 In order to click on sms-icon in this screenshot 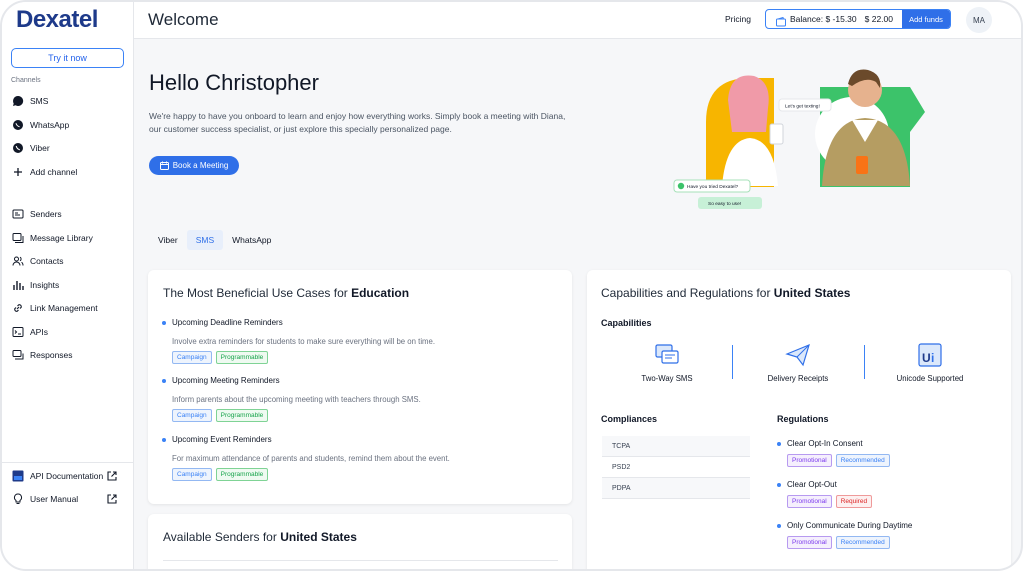, I will do `click(18, 101)`.